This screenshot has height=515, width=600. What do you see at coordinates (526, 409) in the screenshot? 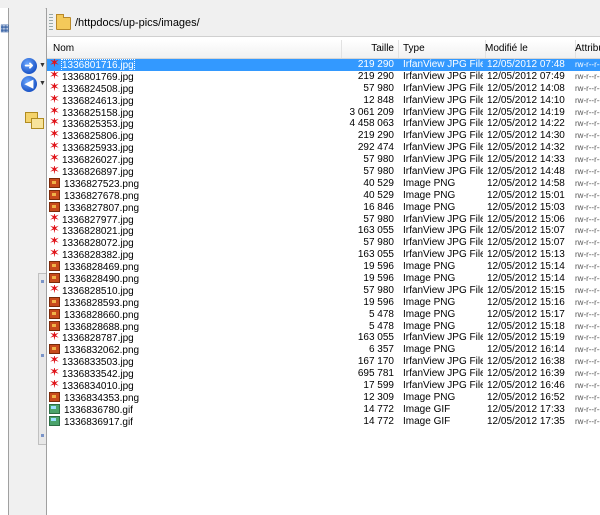
I see `file-modified: 12/05/2012 17:33` at bounding box center [526, 409].